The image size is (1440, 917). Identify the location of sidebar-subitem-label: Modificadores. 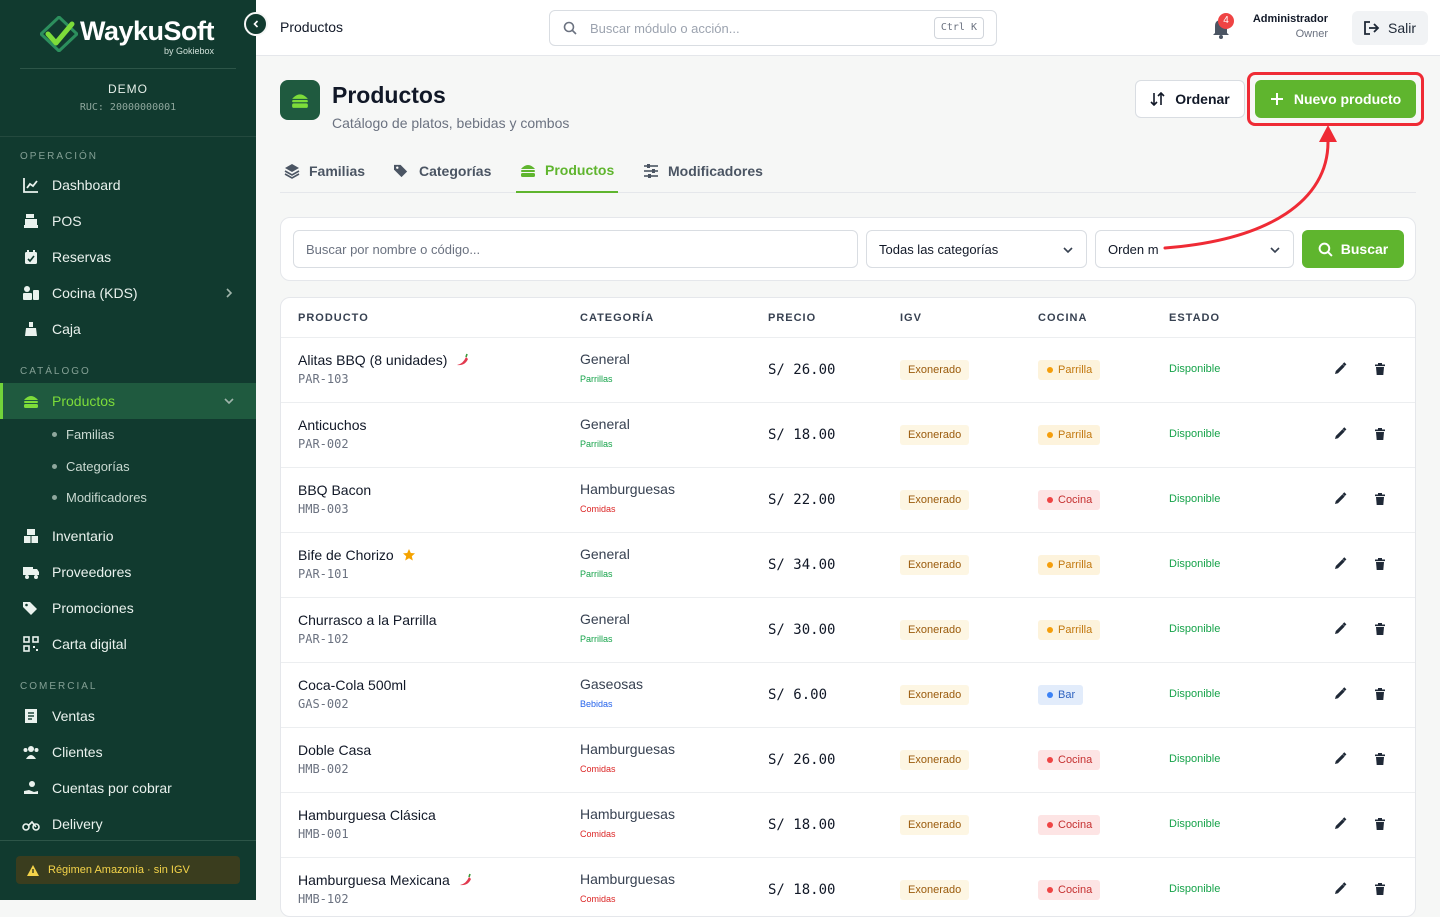
(106, 497).